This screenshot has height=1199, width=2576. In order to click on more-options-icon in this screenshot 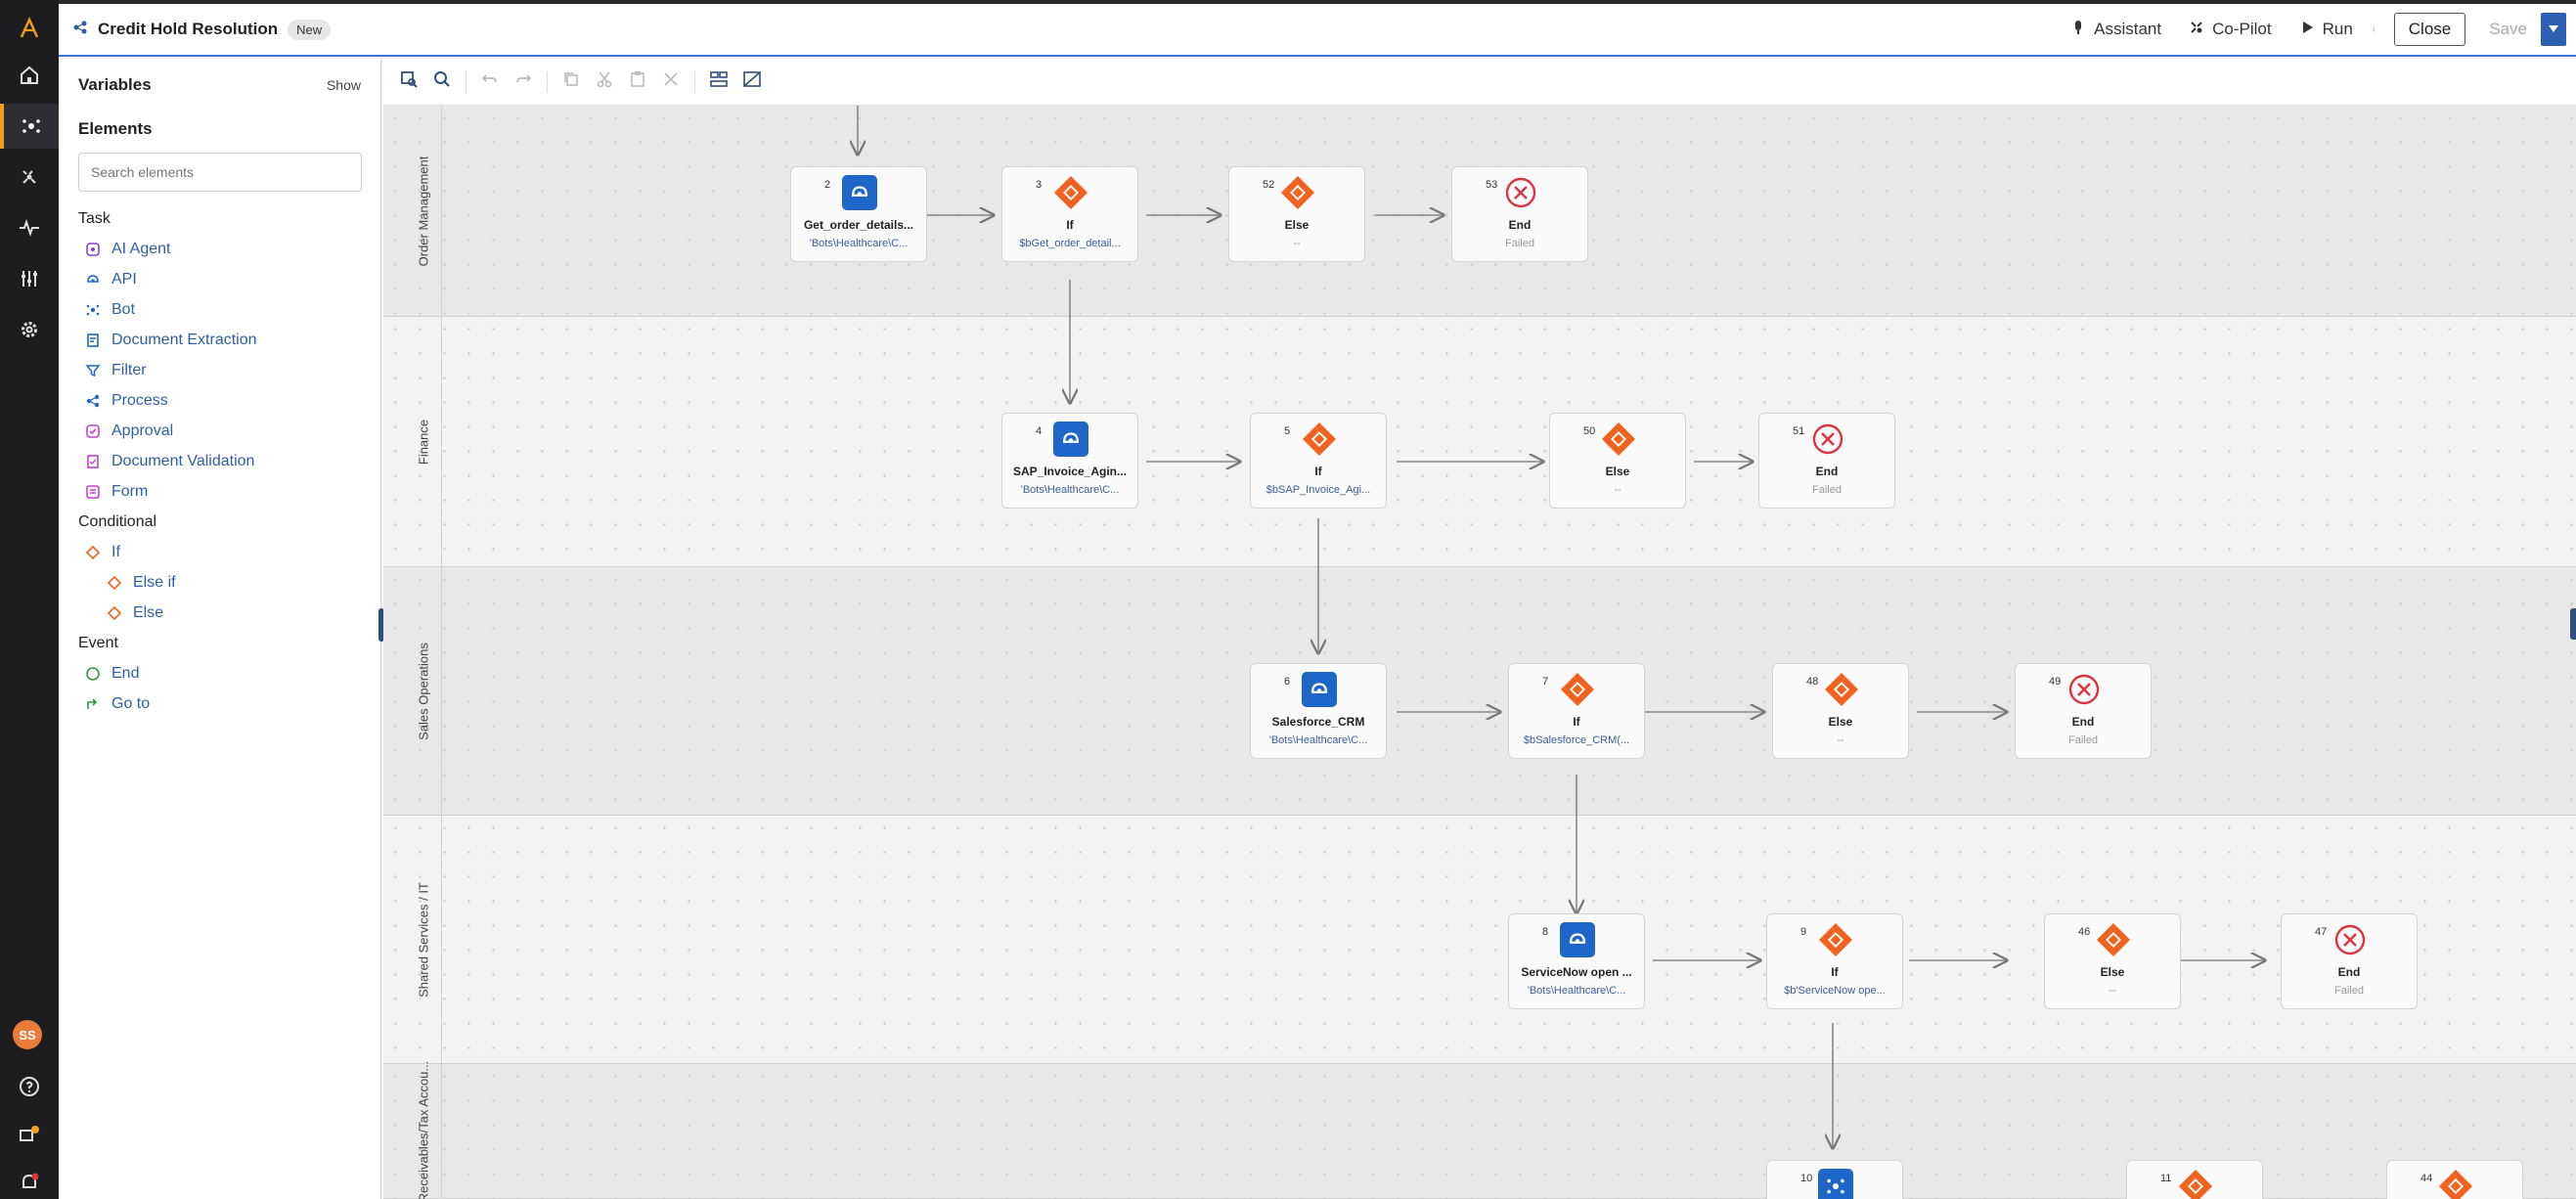, I will do `click(2375, 29)`.